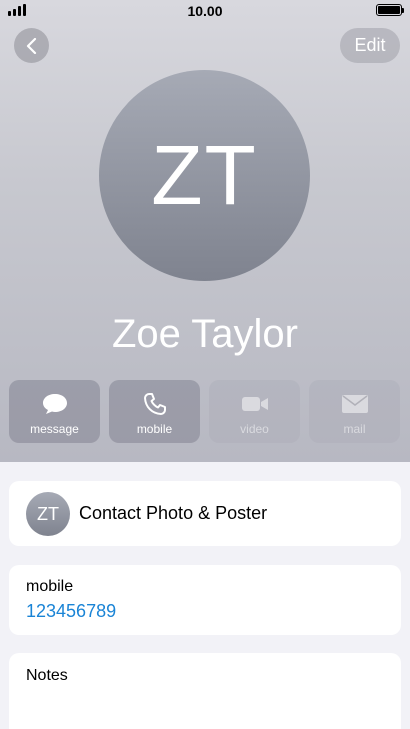 The height and width of the screenshot is (729, 410). What do you see at coordinates (50, 586) in the screenshot?
I see `phone-label: mobile` at bounding box center [50, 586].